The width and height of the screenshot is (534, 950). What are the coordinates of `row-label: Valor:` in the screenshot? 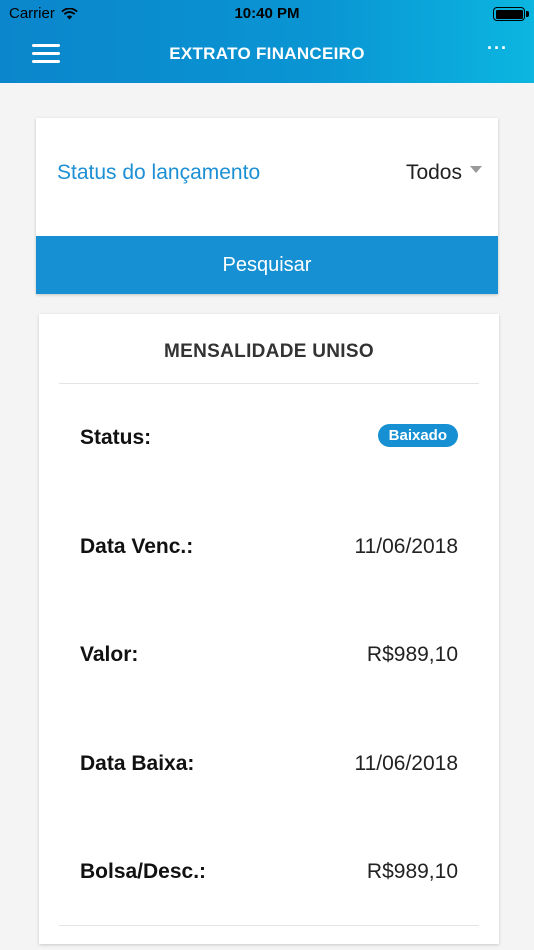 It's located at (109, 654).